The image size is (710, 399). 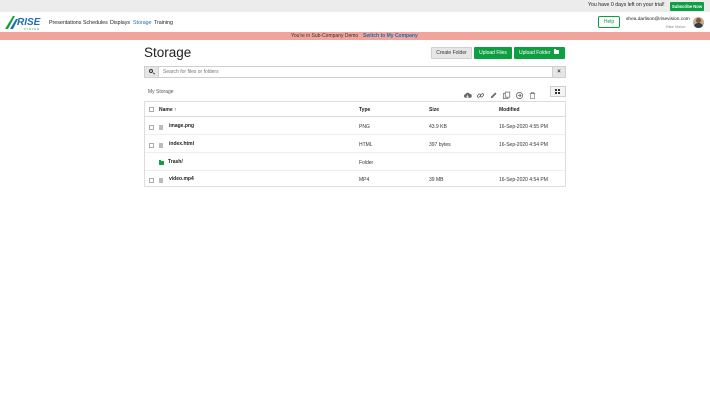 What do you see at coordinates (687, 6) in the screenshot?
I see `subscribe-now-button: Subscribe Now` at bounding box center [687, 6].